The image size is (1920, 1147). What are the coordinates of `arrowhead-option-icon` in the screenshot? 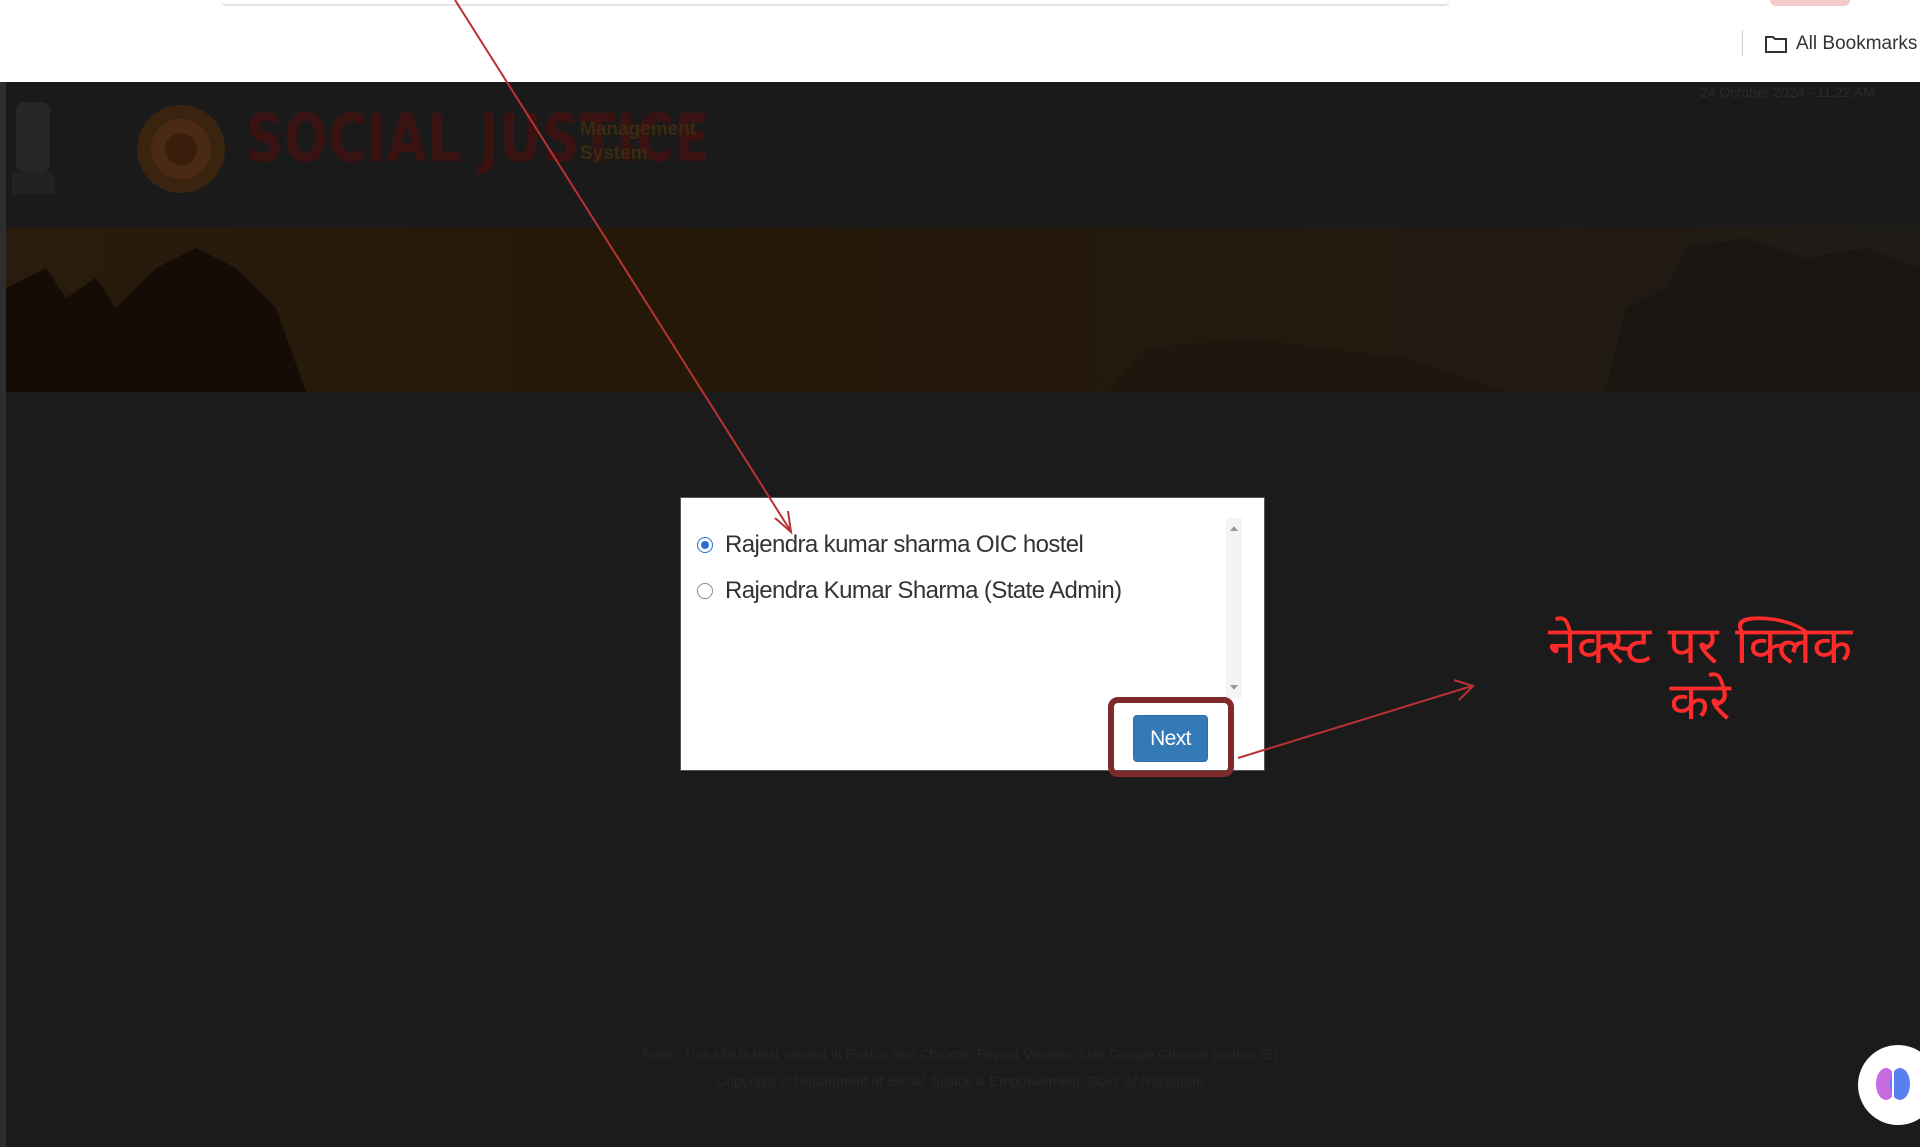 It's located at (783, 522).